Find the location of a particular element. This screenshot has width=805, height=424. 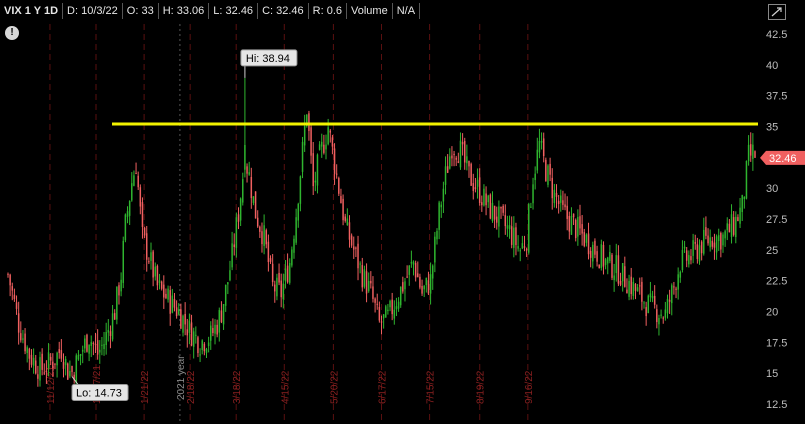

low-value: L: 32.46 is located at coordinates (234, 11).